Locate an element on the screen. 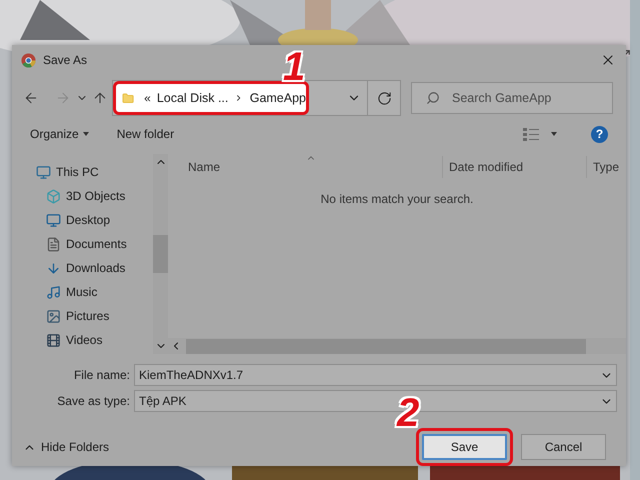  column-header: Date modified is located at coordinates (515, 167).